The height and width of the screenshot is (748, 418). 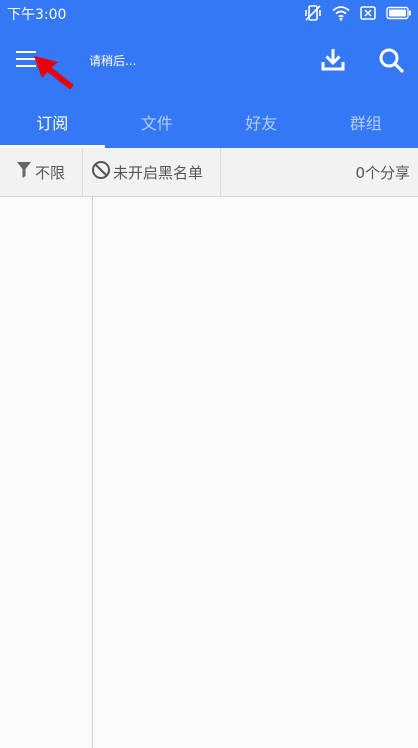 I want to click on status-time: 下午3:00, so click(x=37, y=15).